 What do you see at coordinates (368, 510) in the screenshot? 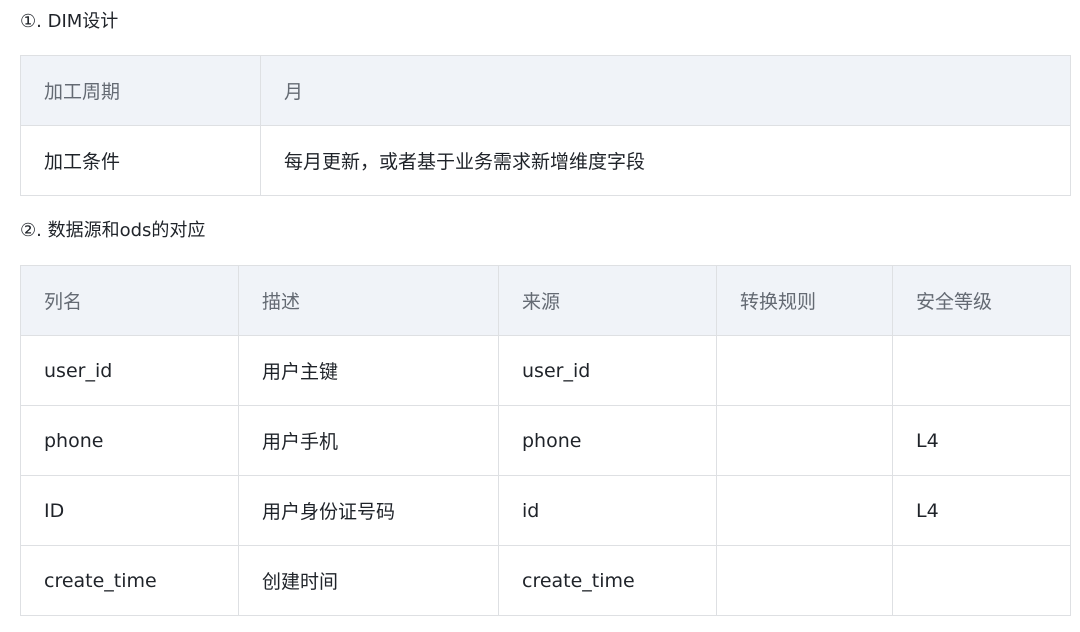
I see `cell-description: 用户身份证号码` at bounding box center [368, 510].